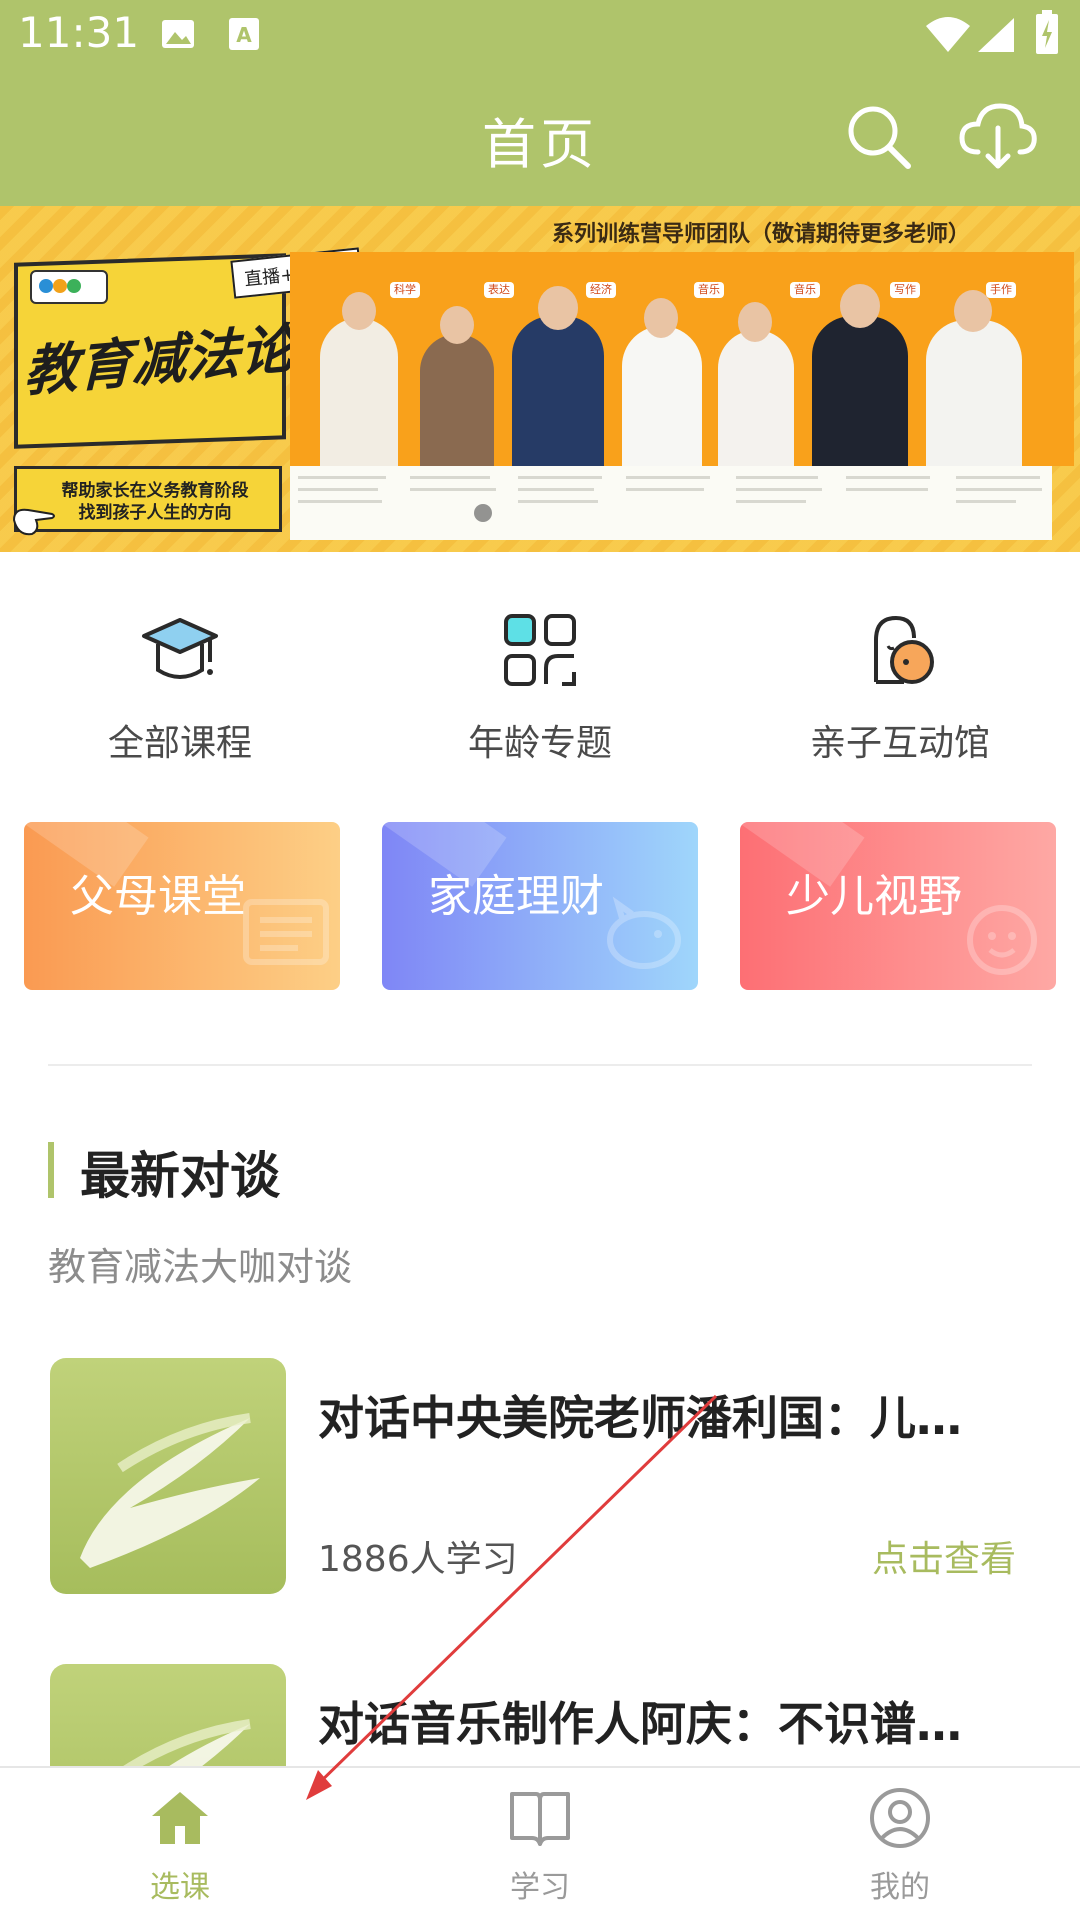  I want to click on subject-chip: 经济, so click(601, 290).